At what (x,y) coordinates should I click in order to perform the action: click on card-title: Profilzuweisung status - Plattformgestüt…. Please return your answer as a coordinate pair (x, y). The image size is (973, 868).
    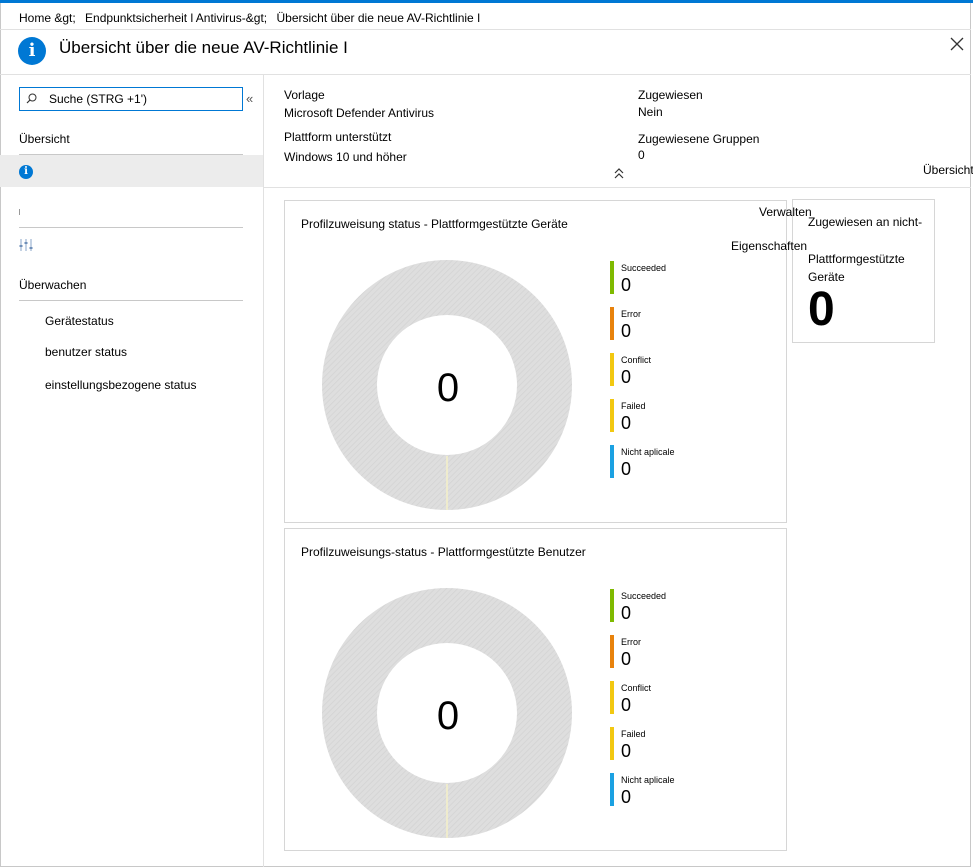
    Looking at the image, I should click on (434, 224).